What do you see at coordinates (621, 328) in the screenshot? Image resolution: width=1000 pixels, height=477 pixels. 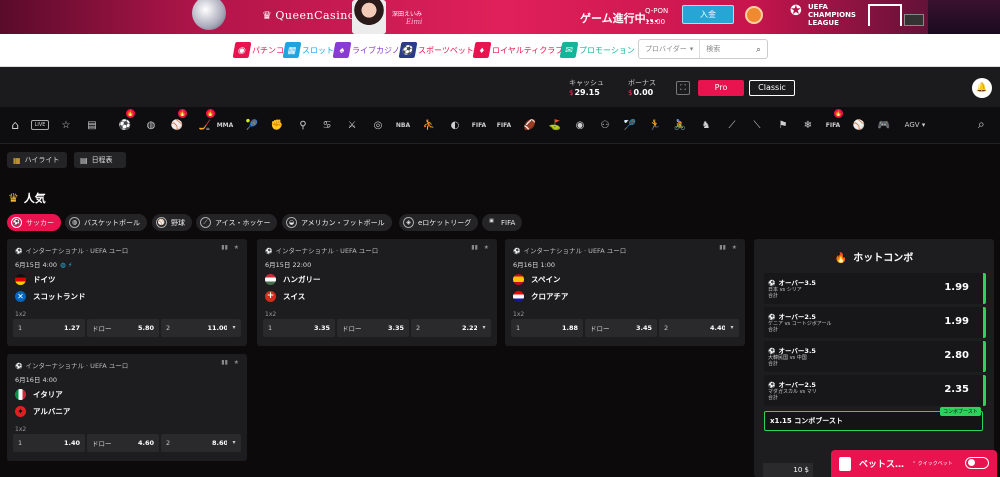 I see `odd-draw-button: ドロー 3.45` at bounding box center [621, 328].